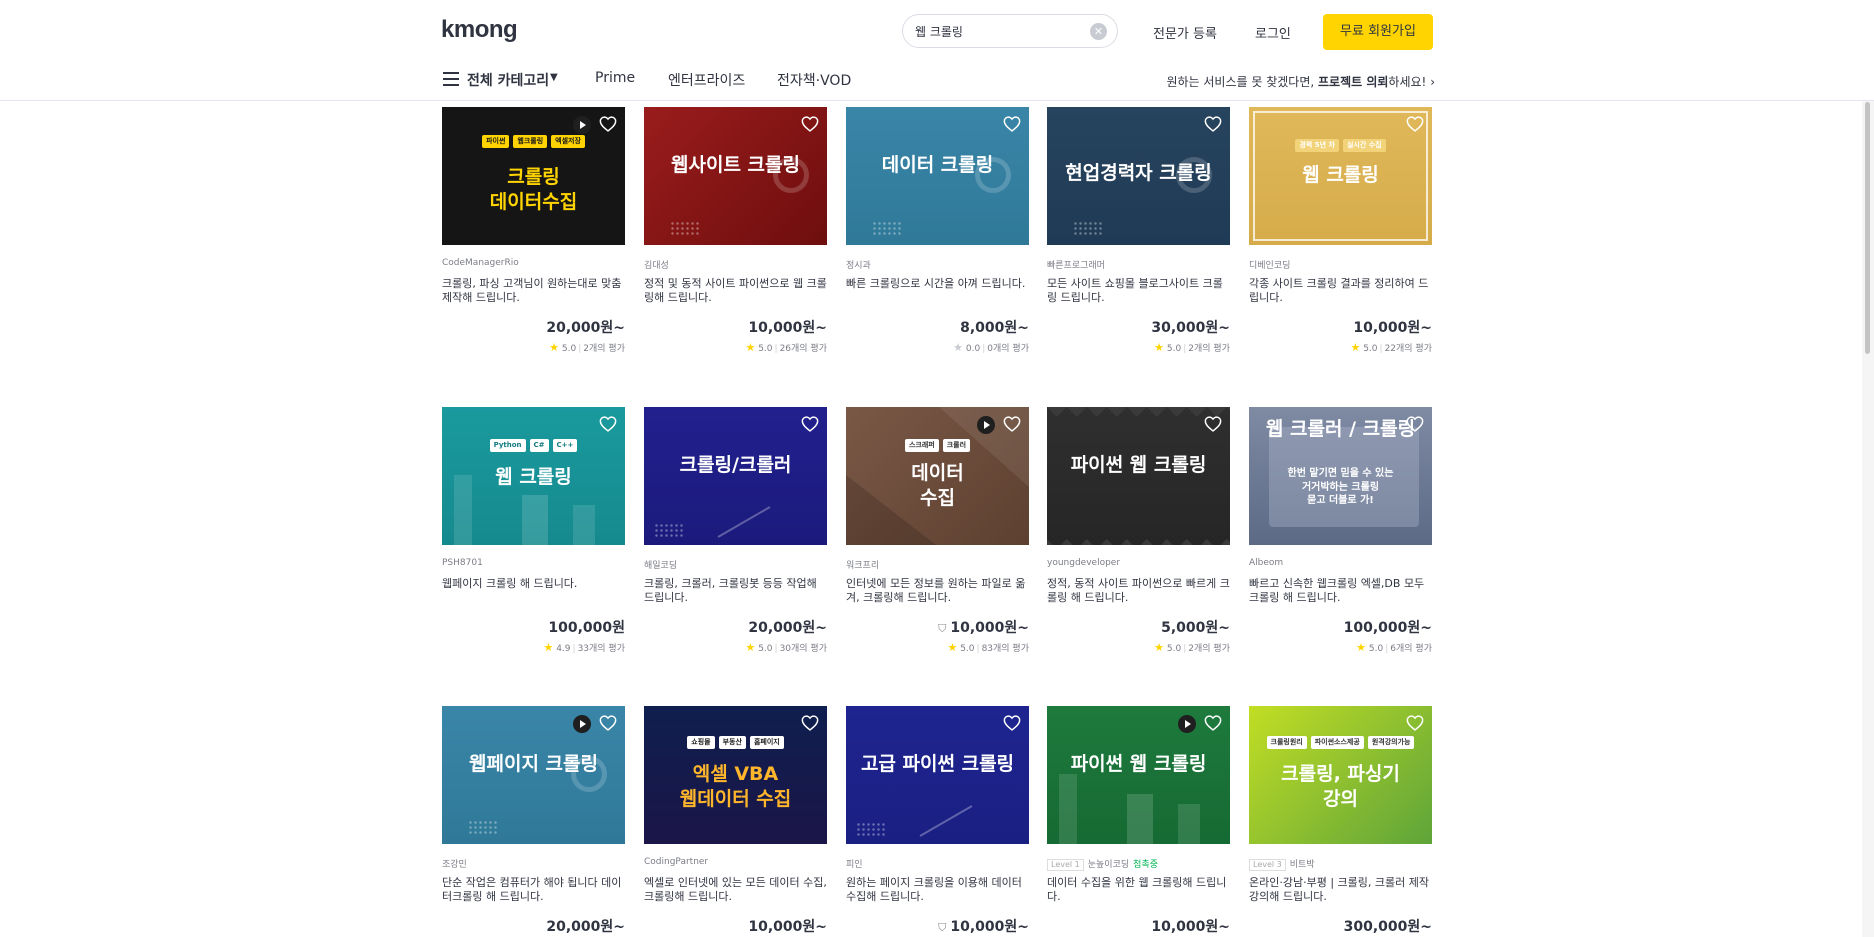  I want to click on service-description: 정적 및 동적 사이트 파이썬으로 웹 크롤링해 드립니다., so click(735, 291).